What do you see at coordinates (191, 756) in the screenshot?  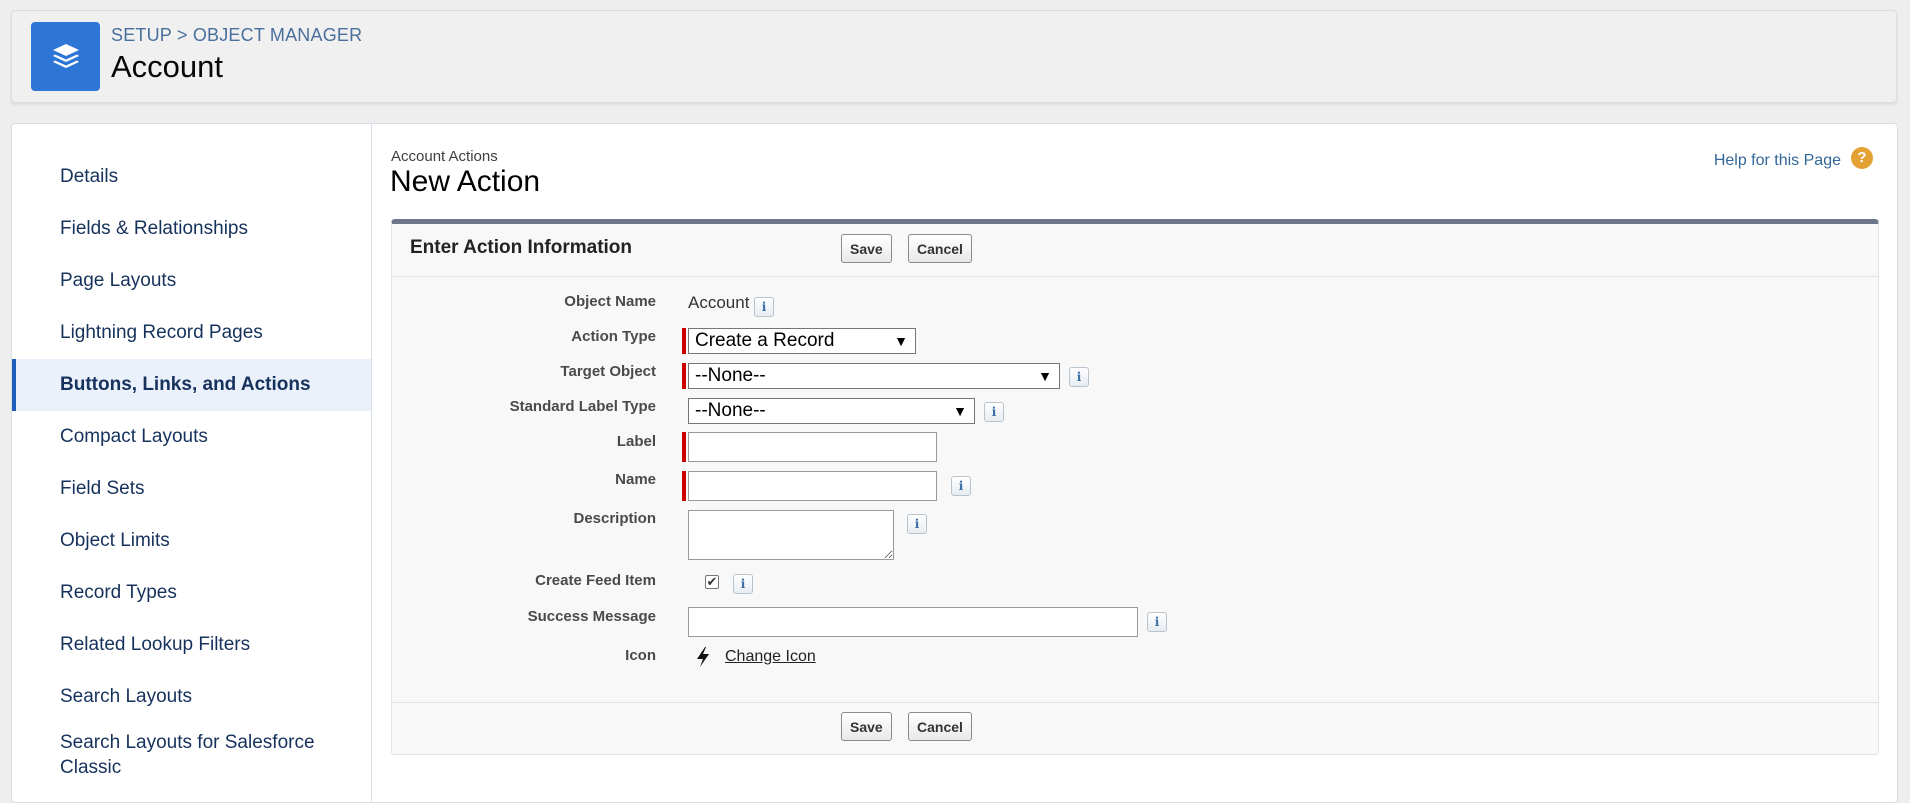 I see `sidebar-item-search-layouts-classic: Search Layouts for Salesforce Classic` at bounding box center [191, 756].